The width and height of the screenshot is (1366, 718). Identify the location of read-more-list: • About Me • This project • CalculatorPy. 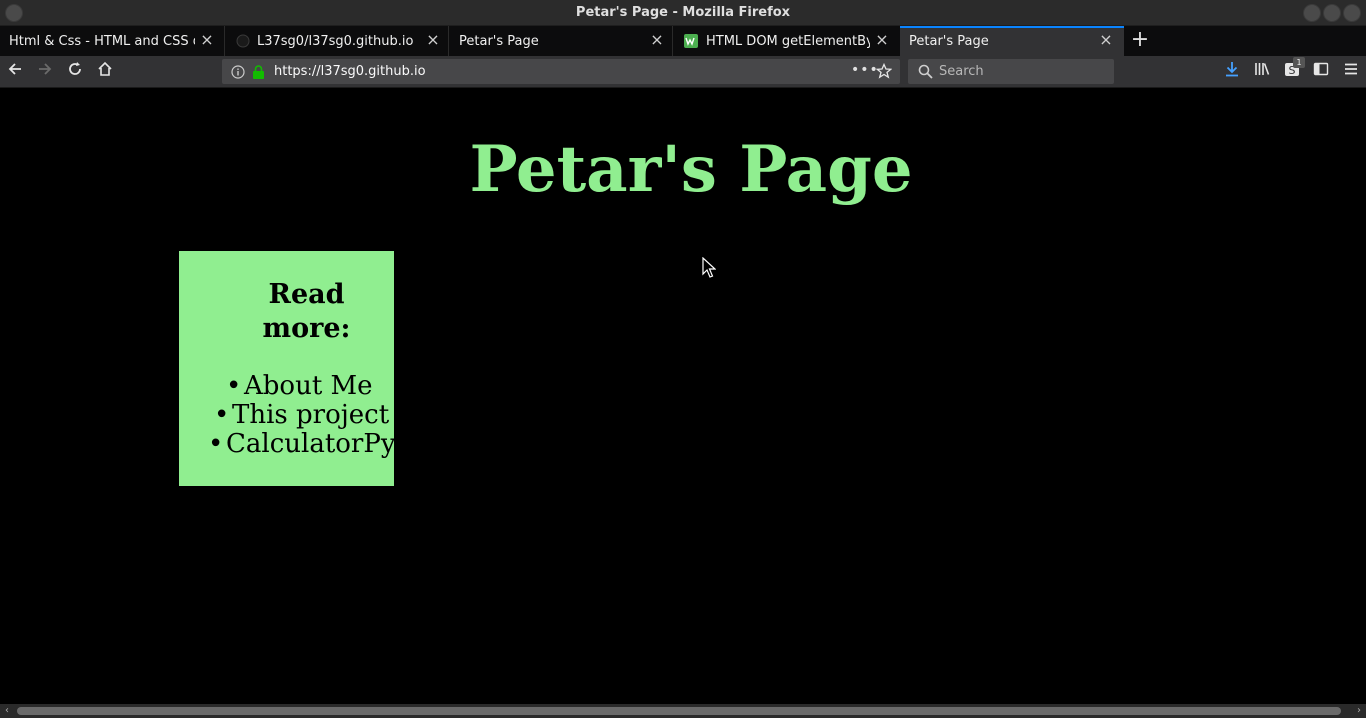
(287, 415).